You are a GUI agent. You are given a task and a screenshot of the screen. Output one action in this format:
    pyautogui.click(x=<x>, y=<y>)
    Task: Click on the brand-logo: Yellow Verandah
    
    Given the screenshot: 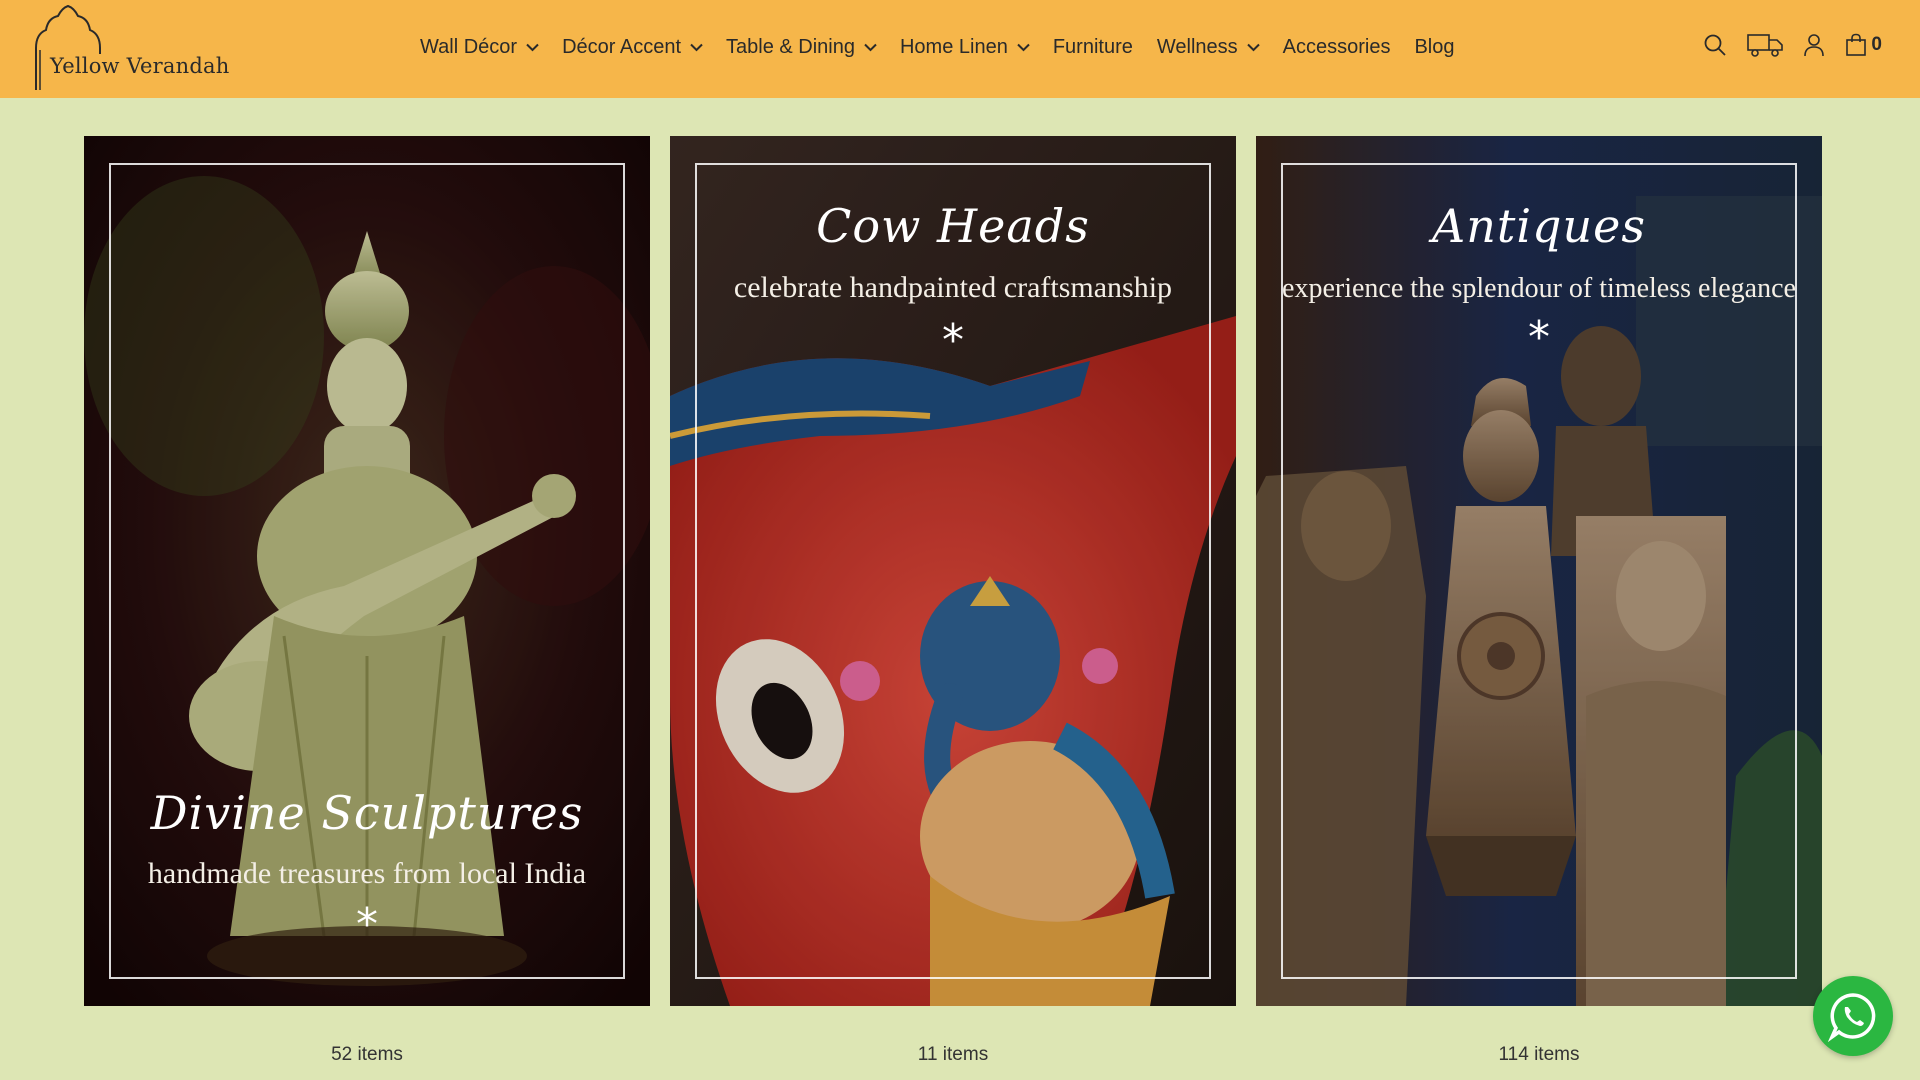 What is the action you would take?
    pyautogui.click(x=129, y=48)
    